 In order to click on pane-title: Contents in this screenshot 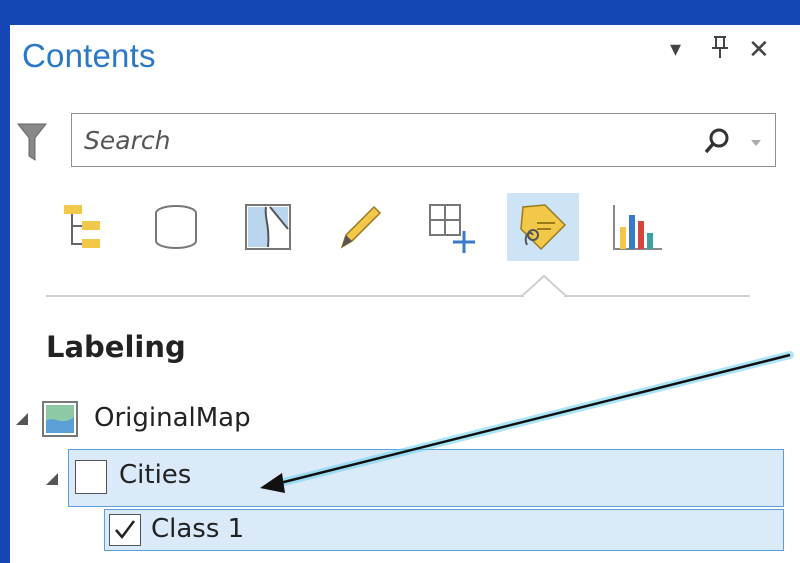, I will do `click(89, 55)`.